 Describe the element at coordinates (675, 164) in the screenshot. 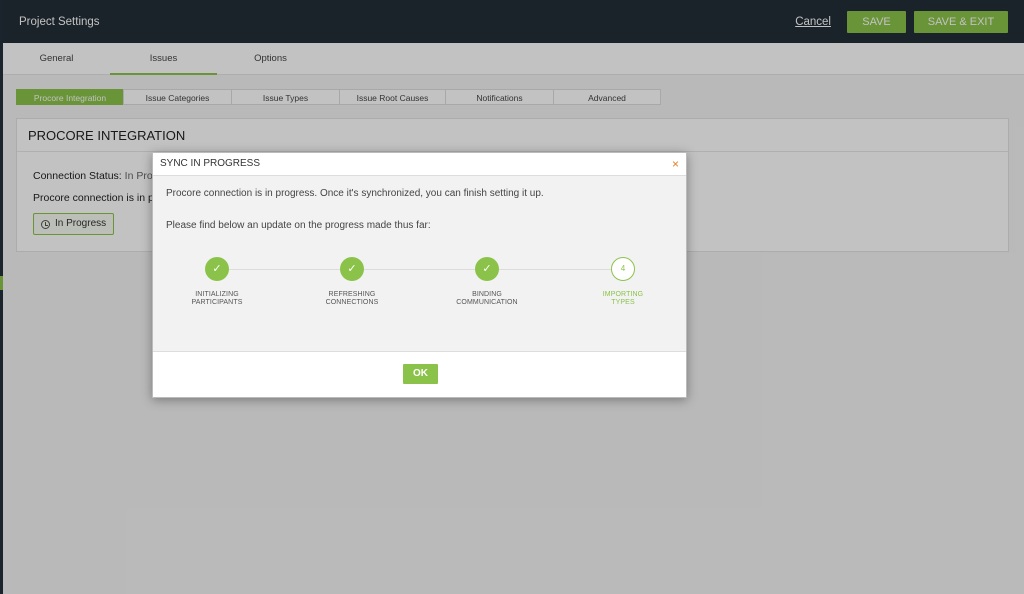

I see `close-icon: ×` at that location.